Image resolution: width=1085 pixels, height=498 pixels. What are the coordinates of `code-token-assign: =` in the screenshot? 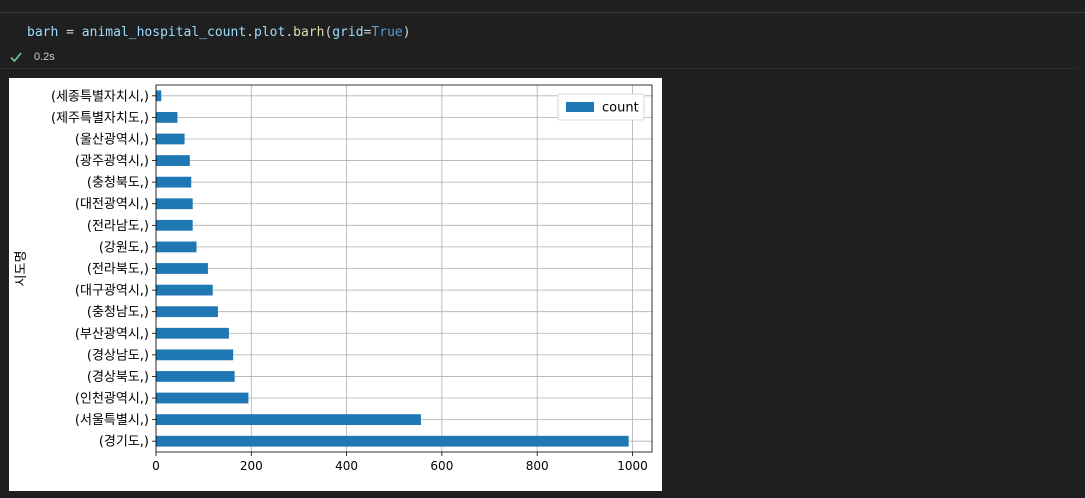 It's located at (70, 32).